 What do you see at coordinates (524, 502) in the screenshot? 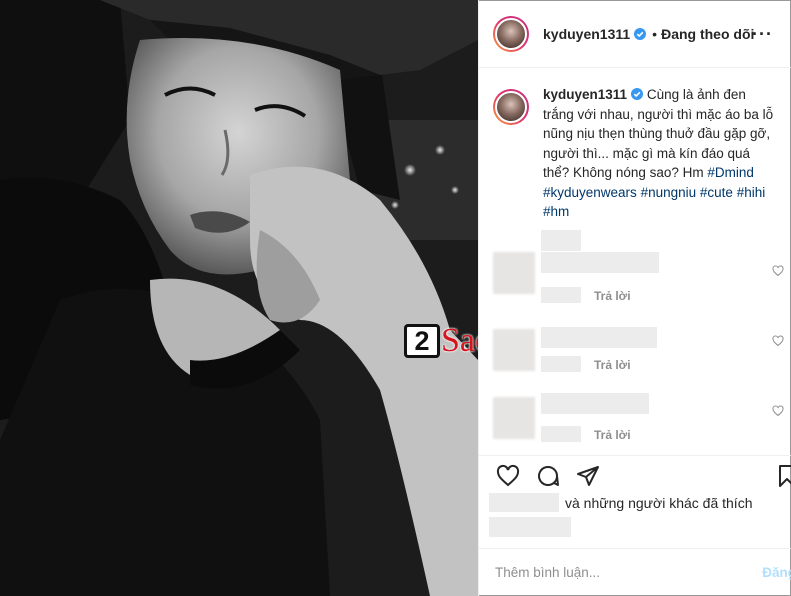
I see `liker-name-blurred` at bounding box center [524, 502].